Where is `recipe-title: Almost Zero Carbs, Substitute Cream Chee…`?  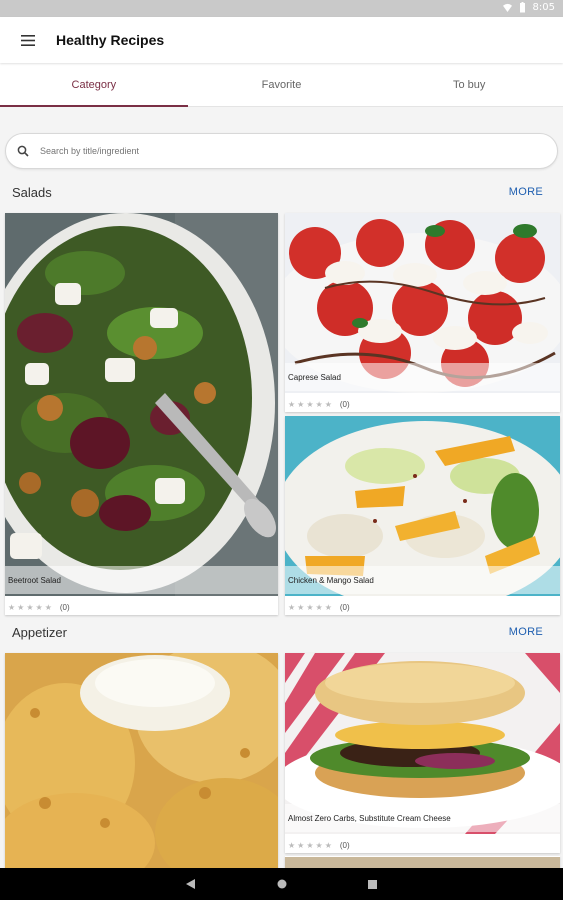
recipe-title: Almost Zero Carbs, Substitute Cream Chee… is located at coordinates (422, 818).